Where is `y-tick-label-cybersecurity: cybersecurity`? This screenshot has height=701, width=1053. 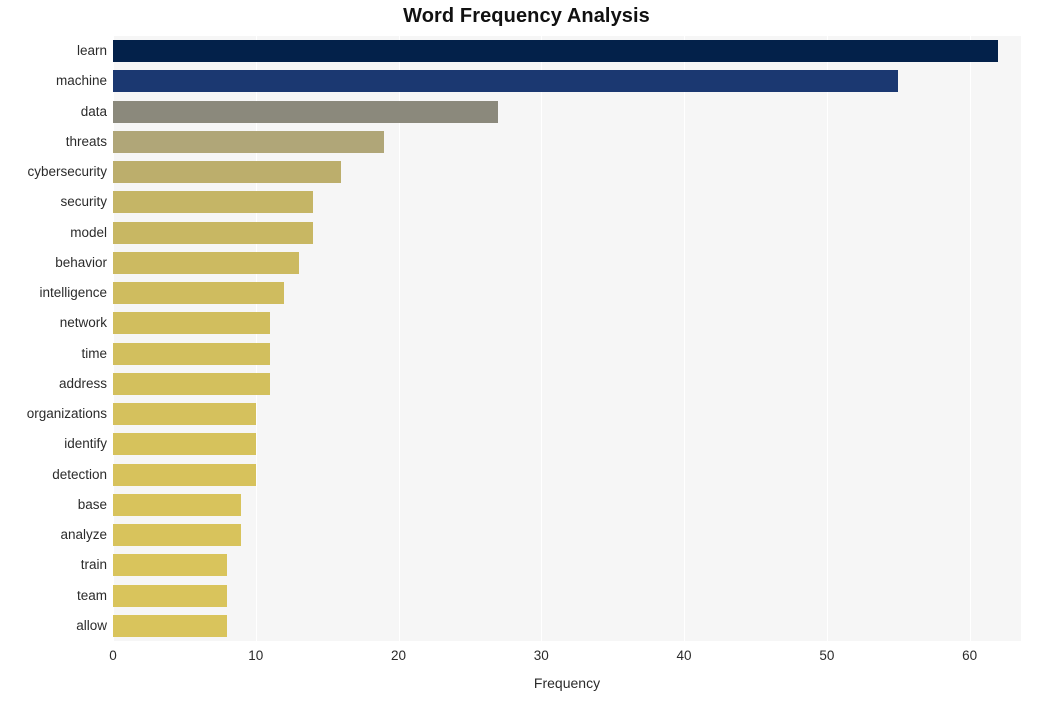 y-tick-label-cybersecurity: cybersecurity is located at coordinates (67, 172).